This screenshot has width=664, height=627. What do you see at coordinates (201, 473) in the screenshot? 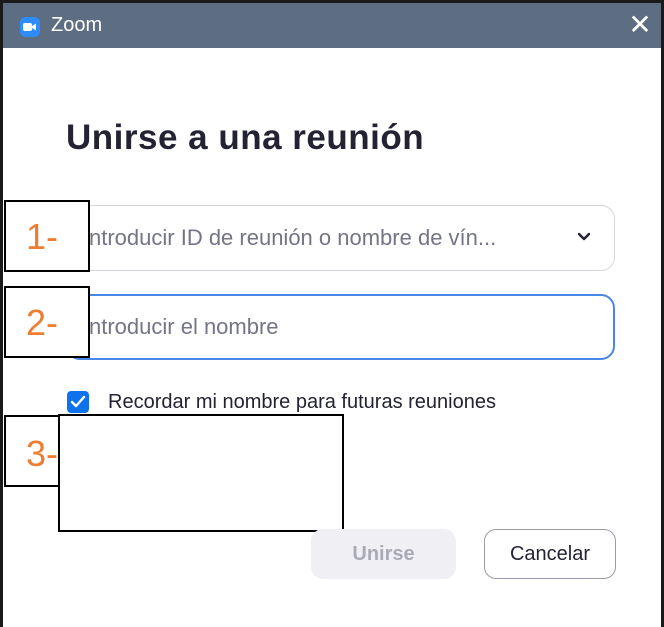
I see `annotation-blank-box` at bounding box center [201, 473].